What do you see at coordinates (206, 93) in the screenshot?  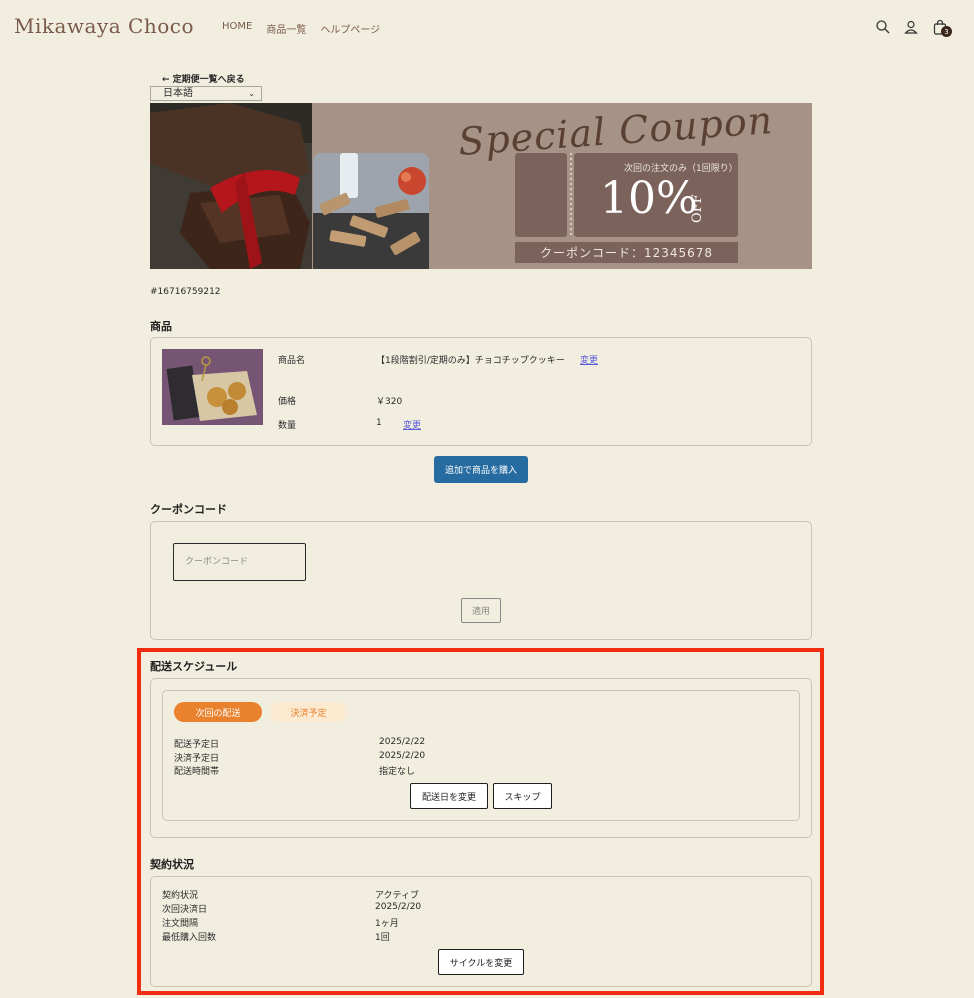 I see `language-select: 日本語 ⌄` at bounding box center [206, 93].